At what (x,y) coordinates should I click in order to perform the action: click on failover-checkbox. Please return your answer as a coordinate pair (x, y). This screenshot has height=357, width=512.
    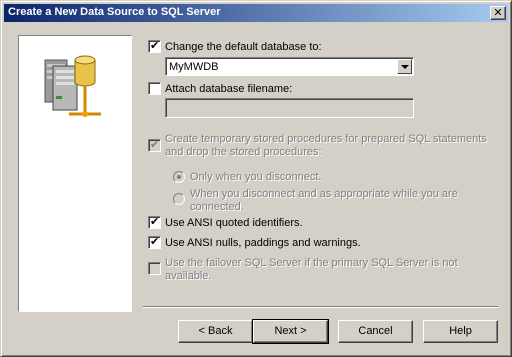
    Looking at the image, I should click on (154, 268).